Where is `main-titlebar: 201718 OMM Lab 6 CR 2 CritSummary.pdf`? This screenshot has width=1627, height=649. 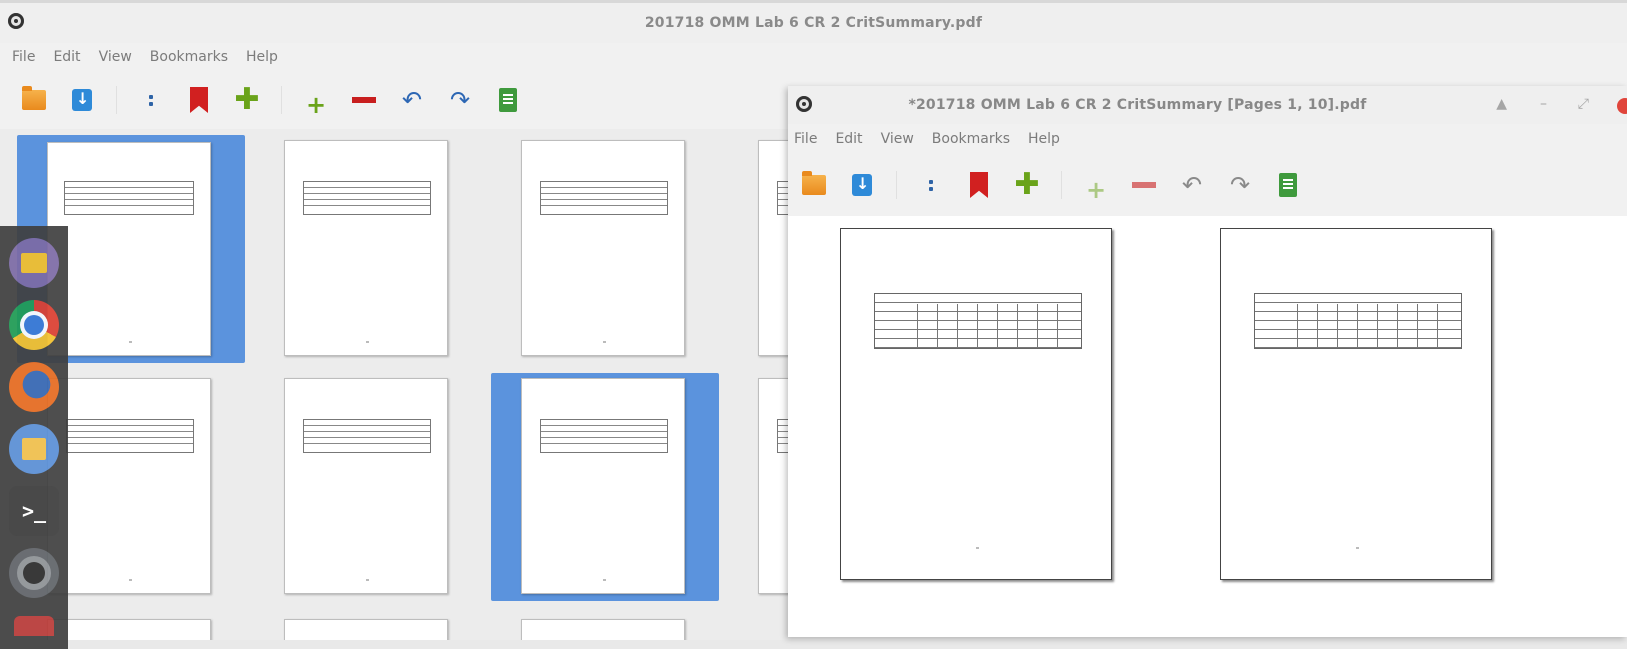
main-titlebar: 201718 OMM Lab 6 CR 2 CritSummary.pdf is located at coordinates (813, 23).